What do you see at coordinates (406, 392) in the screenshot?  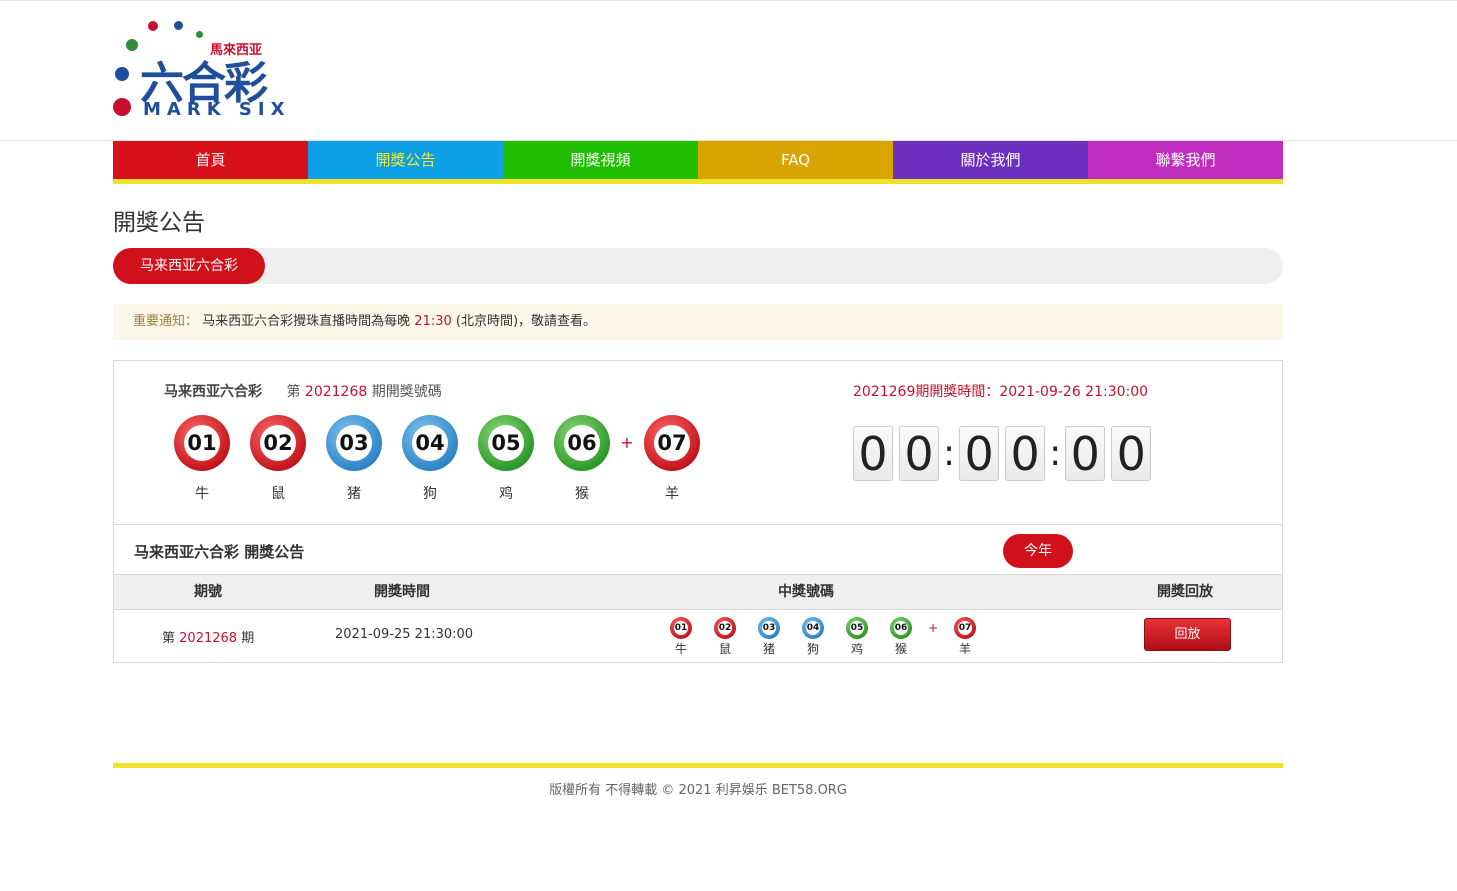 I see `period-suffix: 期開獎號碼` at bounding box center [406, 392].